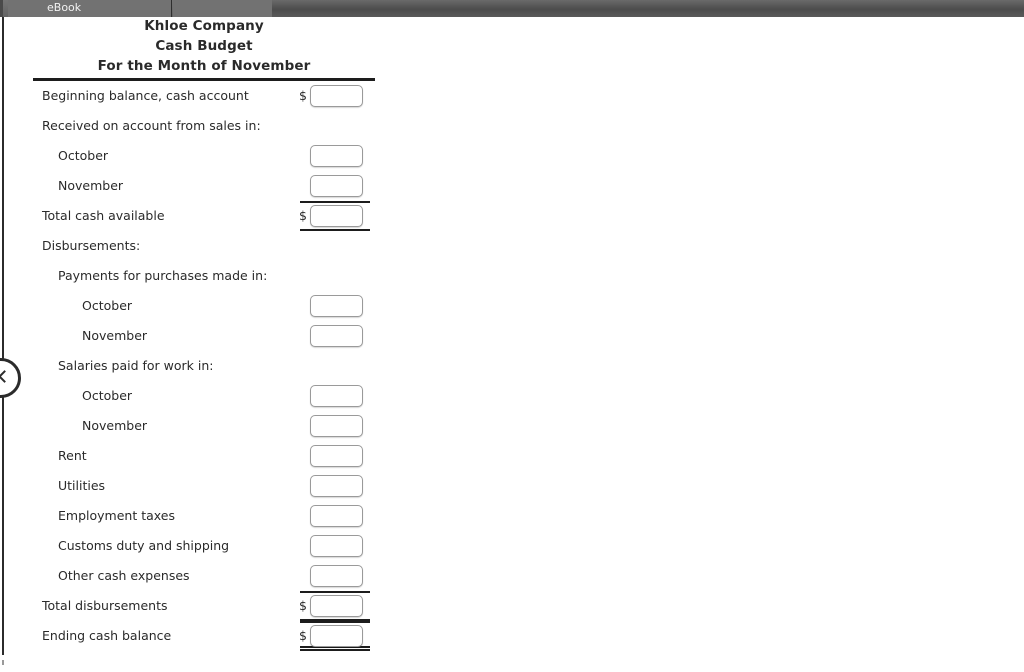 This screenshot has width=1024, height=672. I want to click on statement-row: Customs duty and shipping, so click(204, 546).